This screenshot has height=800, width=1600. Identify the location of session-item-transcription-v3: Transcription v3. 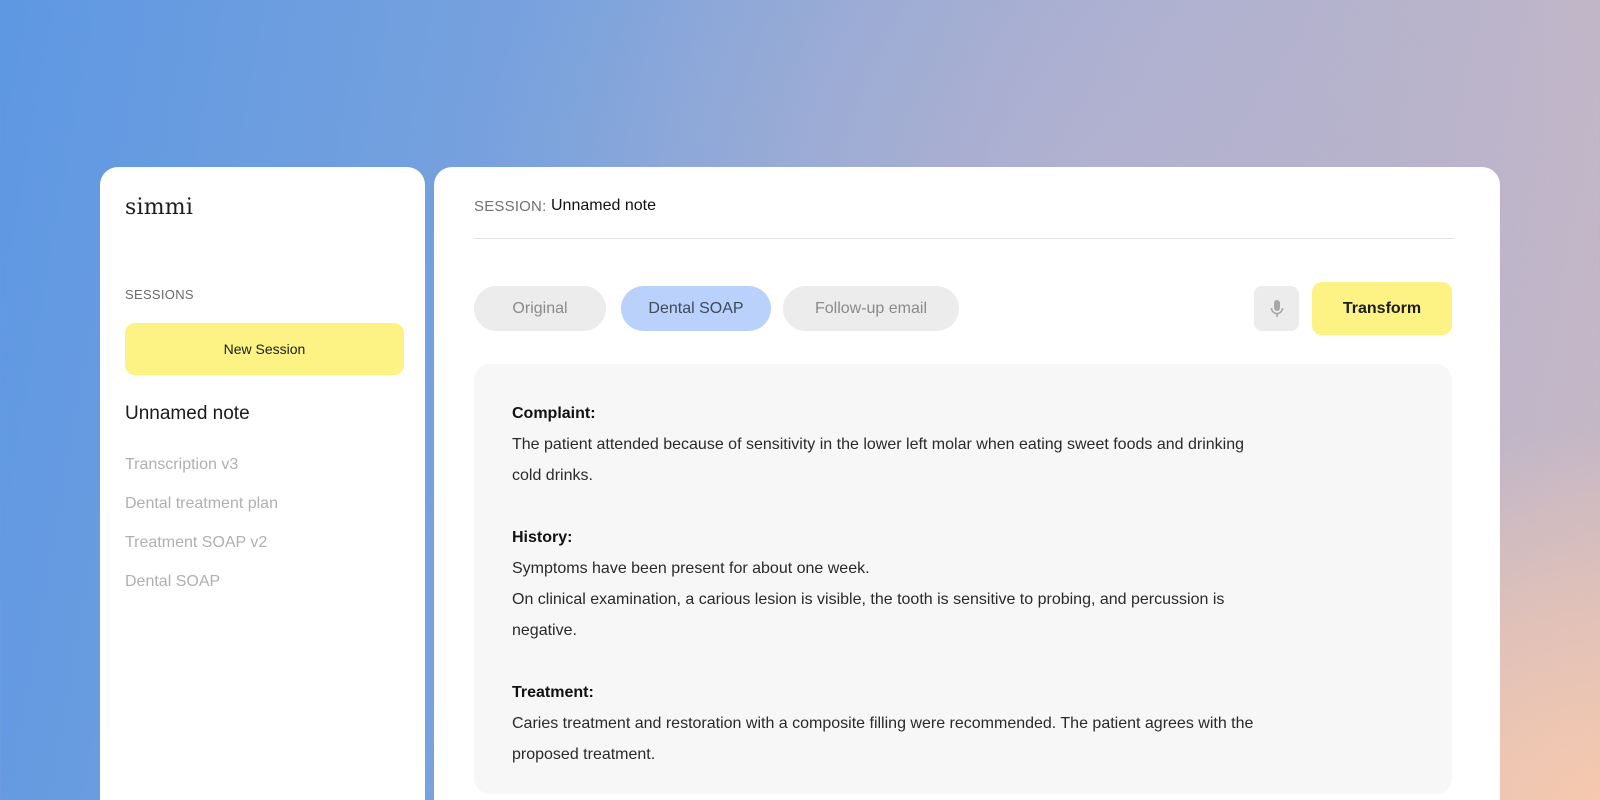
(201, 474).